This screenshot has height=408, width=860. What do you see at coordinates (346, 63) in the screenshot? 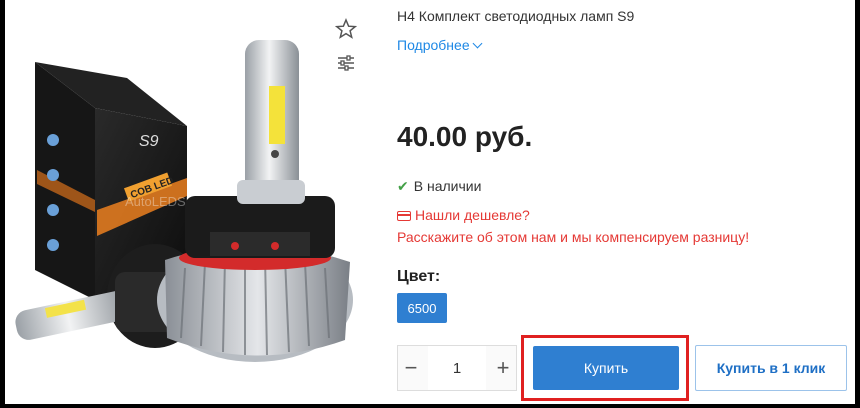
I see `sliders-icon` at bounding box center [346, 63].